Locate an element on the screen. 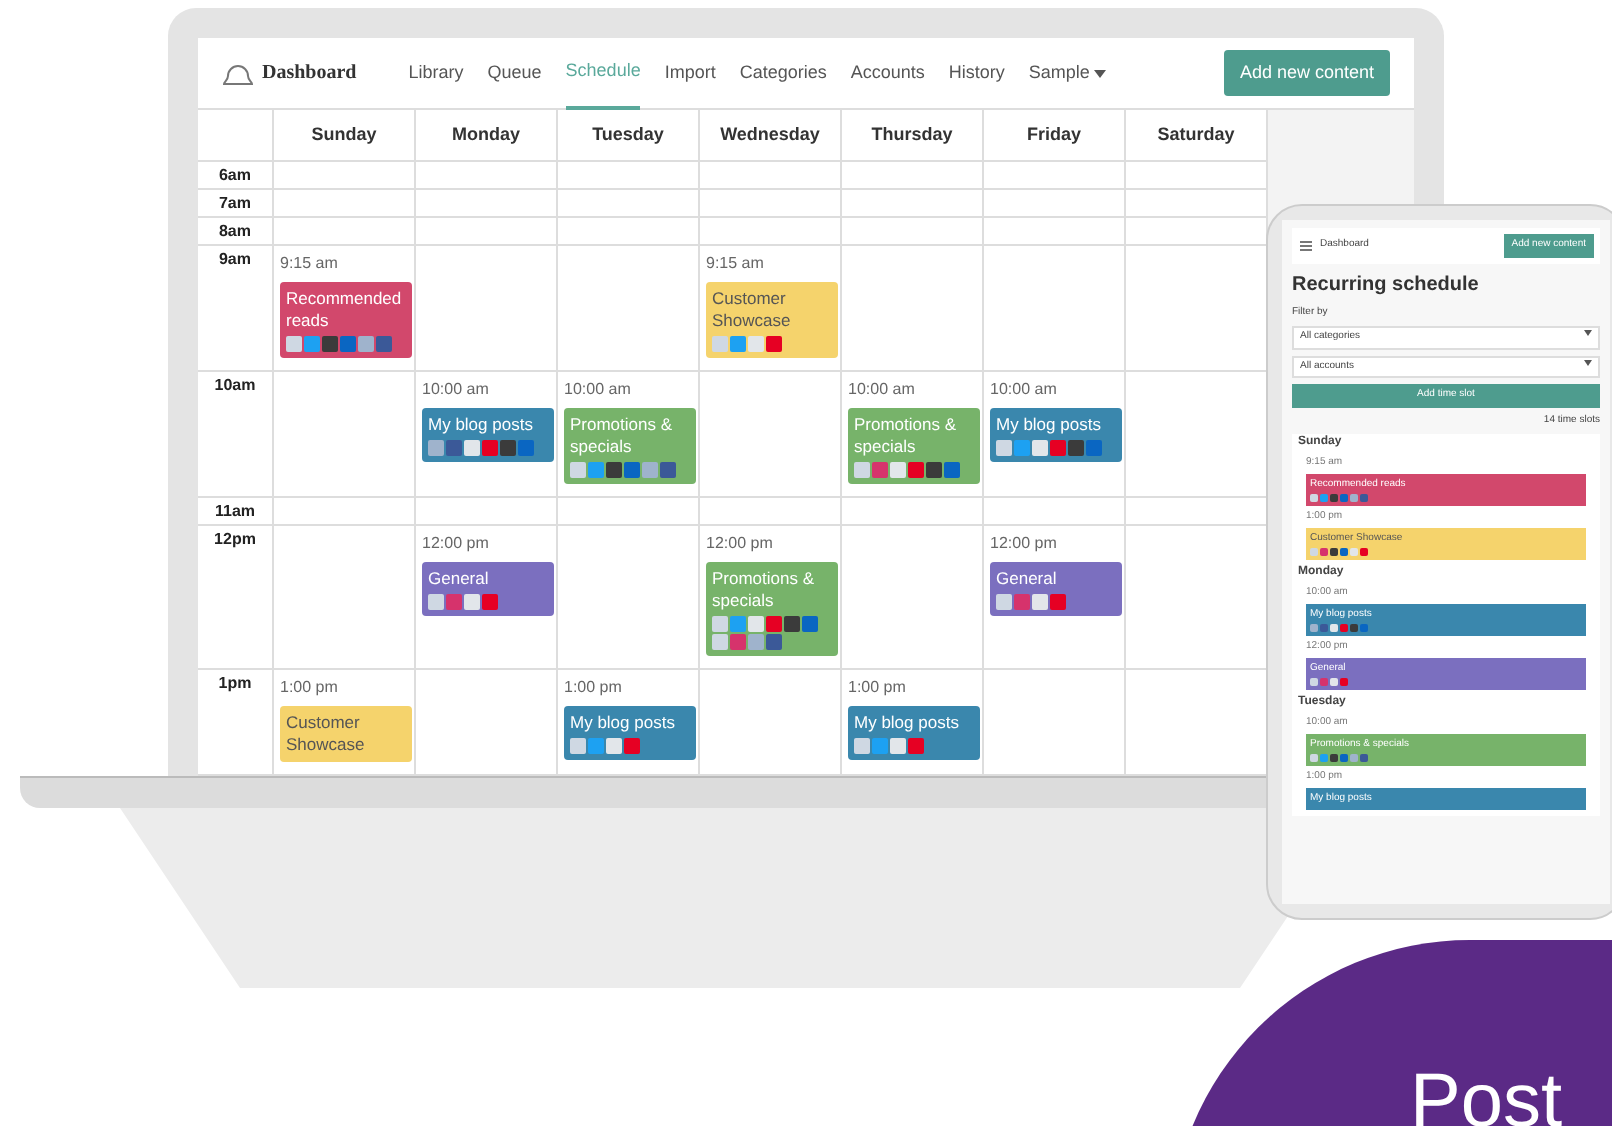 This screenshot has width=1612, height=1126. nav-link: Accounts is located at coordinates (887, 73).